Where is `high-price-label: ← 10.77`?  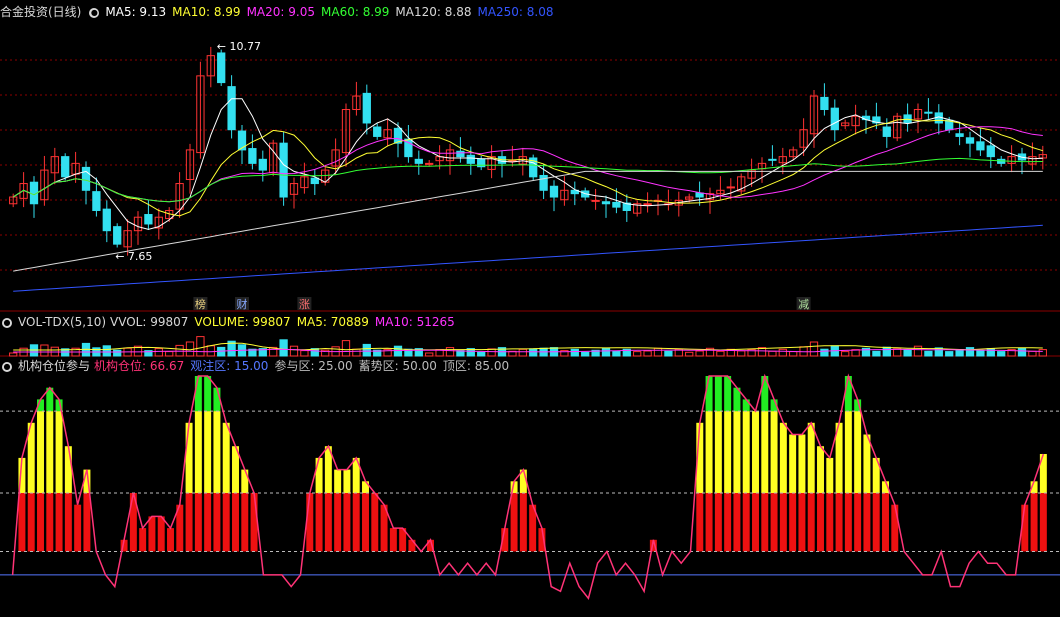 high-price-label: ← 10.77 is located at coordinates (239, 46).